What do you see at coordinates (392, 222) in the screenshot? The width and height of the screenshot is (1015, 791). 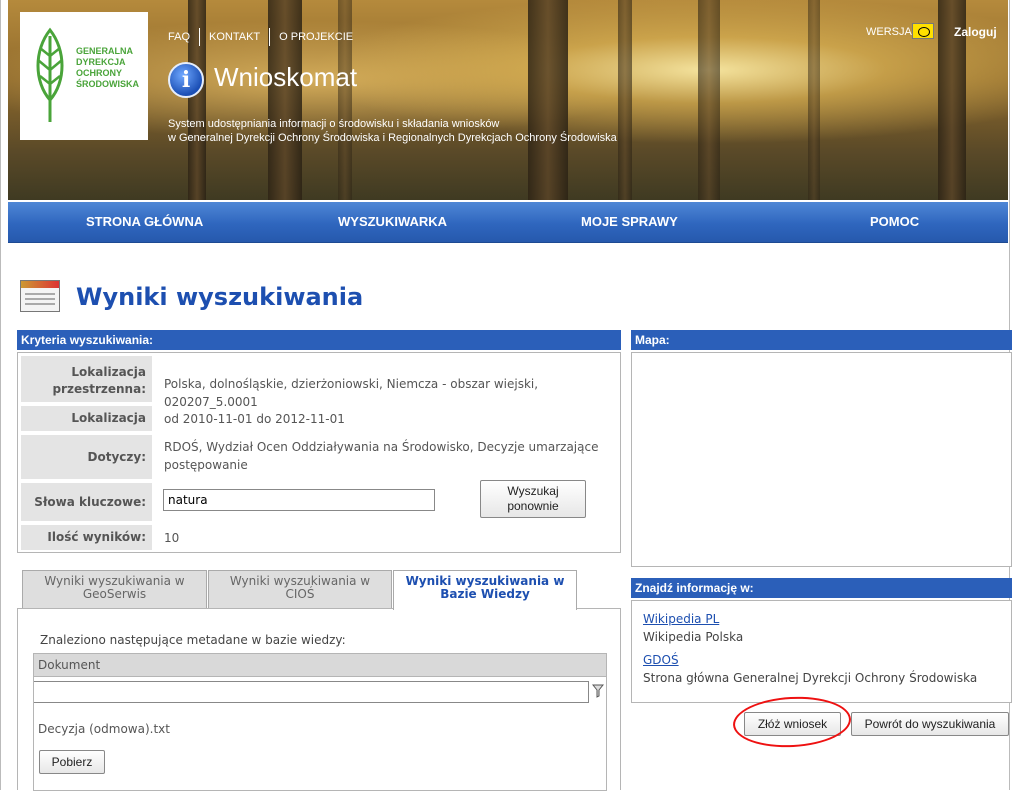 I see `nav-search: WYSZUKIWARKA` at bounding box center [392, 222].